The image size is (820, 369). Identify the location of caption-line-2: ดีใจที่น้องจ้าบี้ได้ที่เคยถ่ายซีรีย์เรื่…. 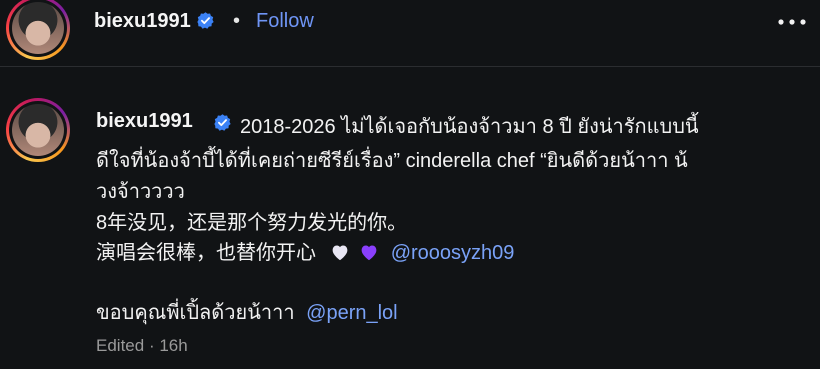
(392, 161).